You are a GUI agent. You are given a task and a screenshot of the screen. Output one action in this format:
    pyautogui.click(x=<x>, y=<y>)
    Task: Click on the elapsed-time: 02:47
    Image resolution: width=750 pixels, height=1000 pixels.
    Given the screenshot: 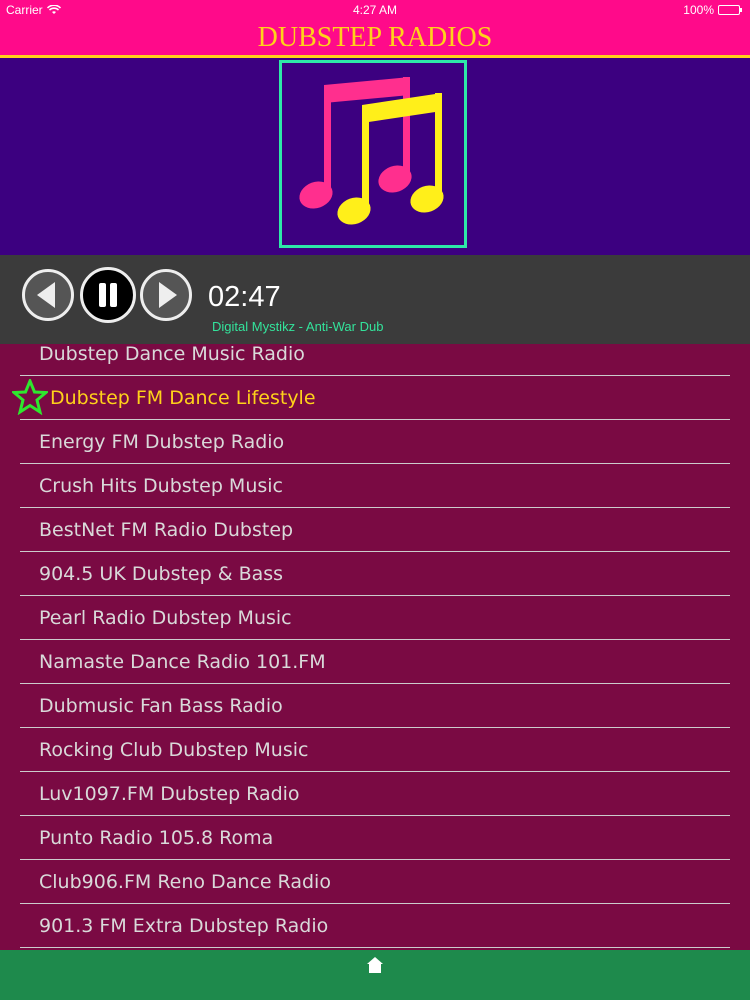 What is the action you would take?
    pyautogui.click(x=244, y=297)
    